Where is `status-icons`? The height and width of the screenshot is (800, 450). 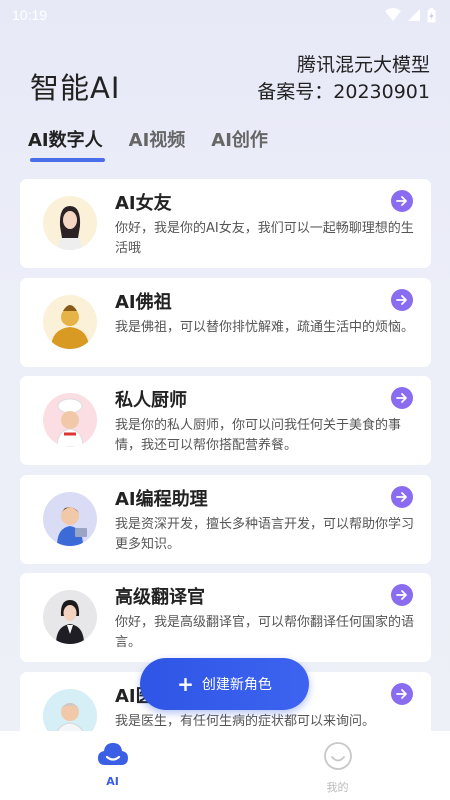
status-icons is located at coordinates (410, 15).